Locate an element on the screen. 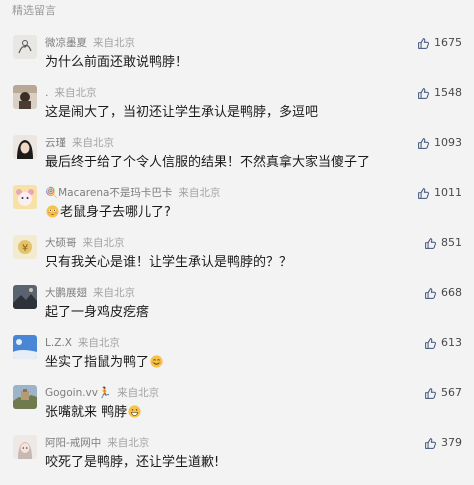  commenter-name: Gogoin.vv is located at coordinates (71, 393).